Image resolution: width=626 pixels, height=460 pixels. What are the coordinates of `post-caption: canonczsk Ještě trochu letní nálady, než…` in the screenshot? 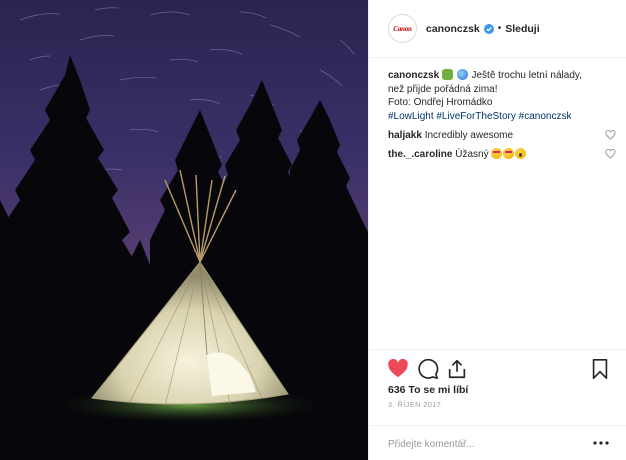 It's located at (502, 96).